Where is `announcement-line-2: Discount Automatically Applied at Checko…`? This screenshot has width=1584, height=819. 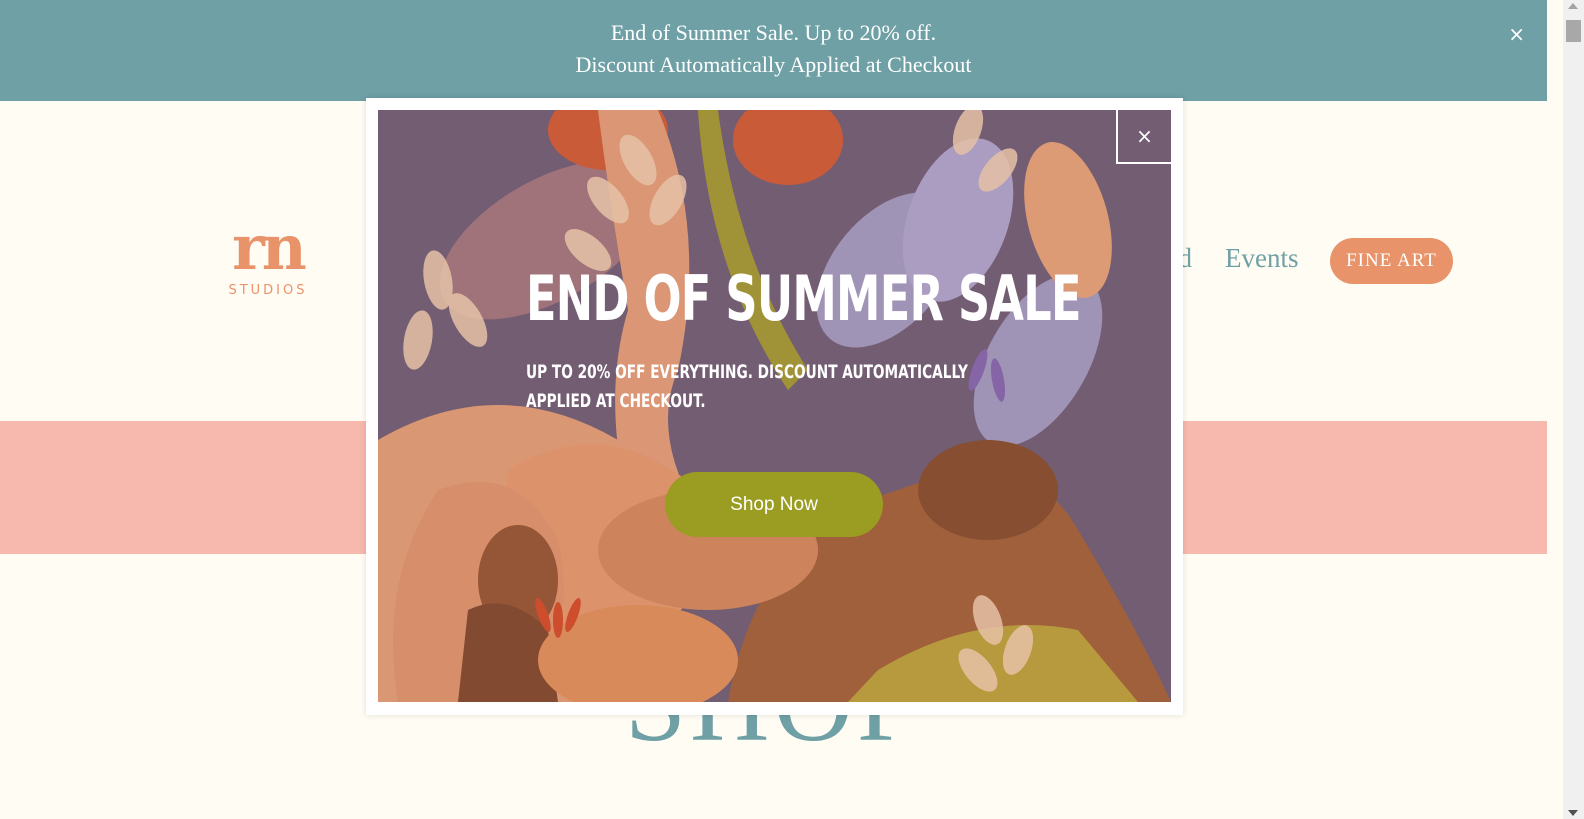 announcement-line-2: Discount Automatically Applied at Checko… is located at coordinates (773, 64).